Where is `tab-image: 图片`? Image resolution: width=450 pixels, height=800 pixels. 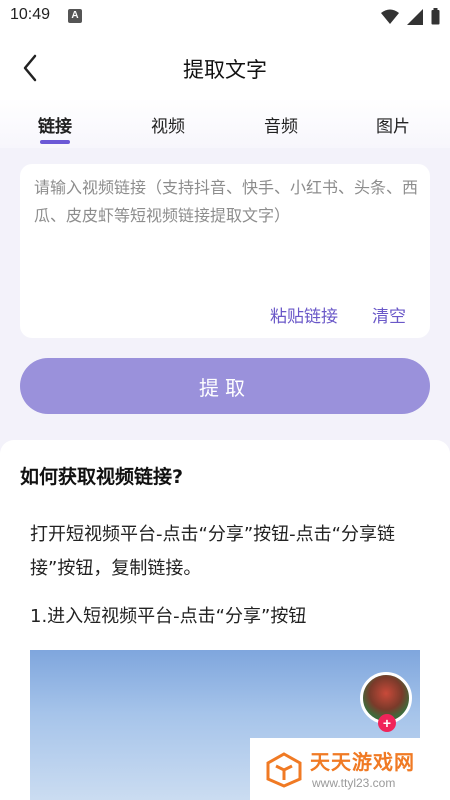
tab-image: 图片 is located at coordinates (393, 124).